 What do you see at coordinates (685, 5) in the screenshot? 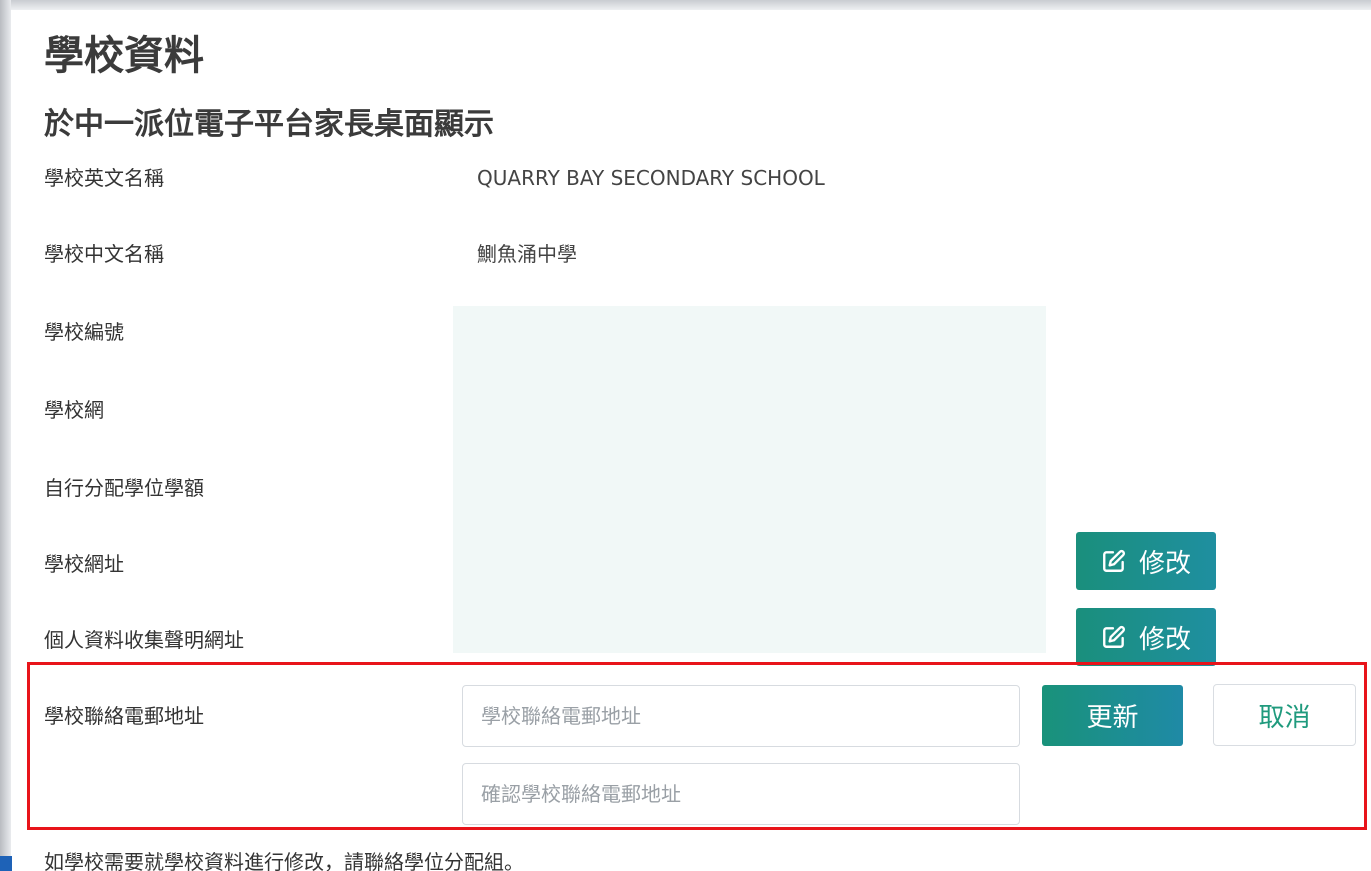
I see `window-edge-top` at bounding box center [685, 5].